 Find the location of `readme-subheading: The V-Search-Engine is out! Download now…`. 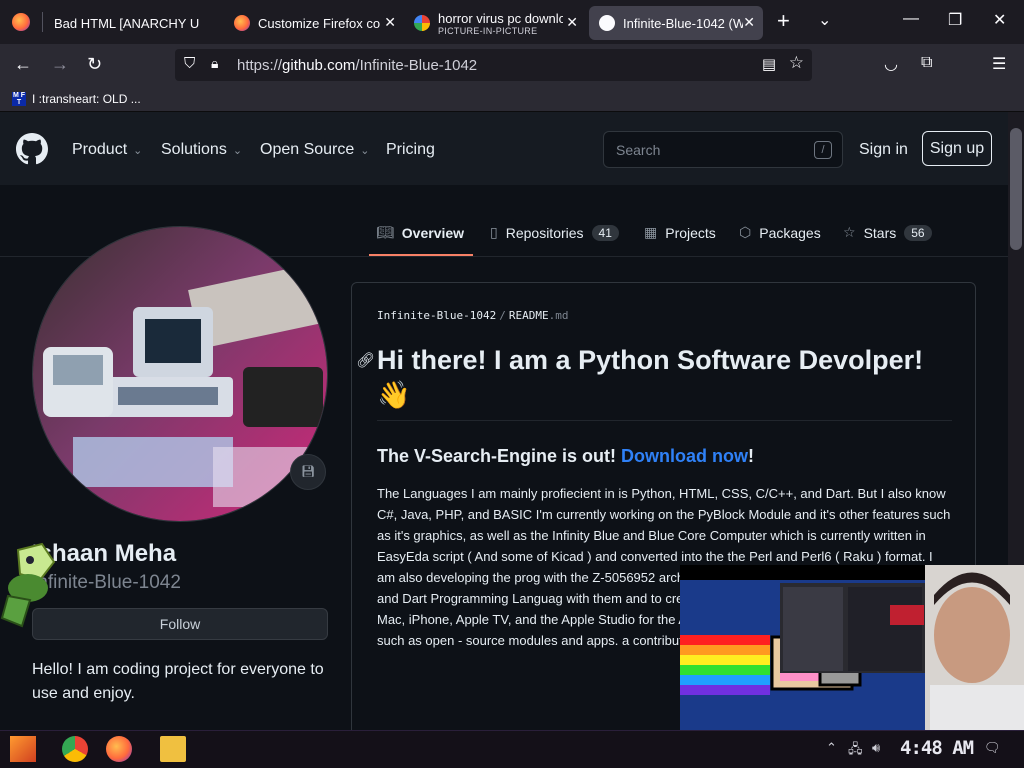

readme-subheading: The V-Search-Engine is out! Download now… is located at coordinates (565, 456).